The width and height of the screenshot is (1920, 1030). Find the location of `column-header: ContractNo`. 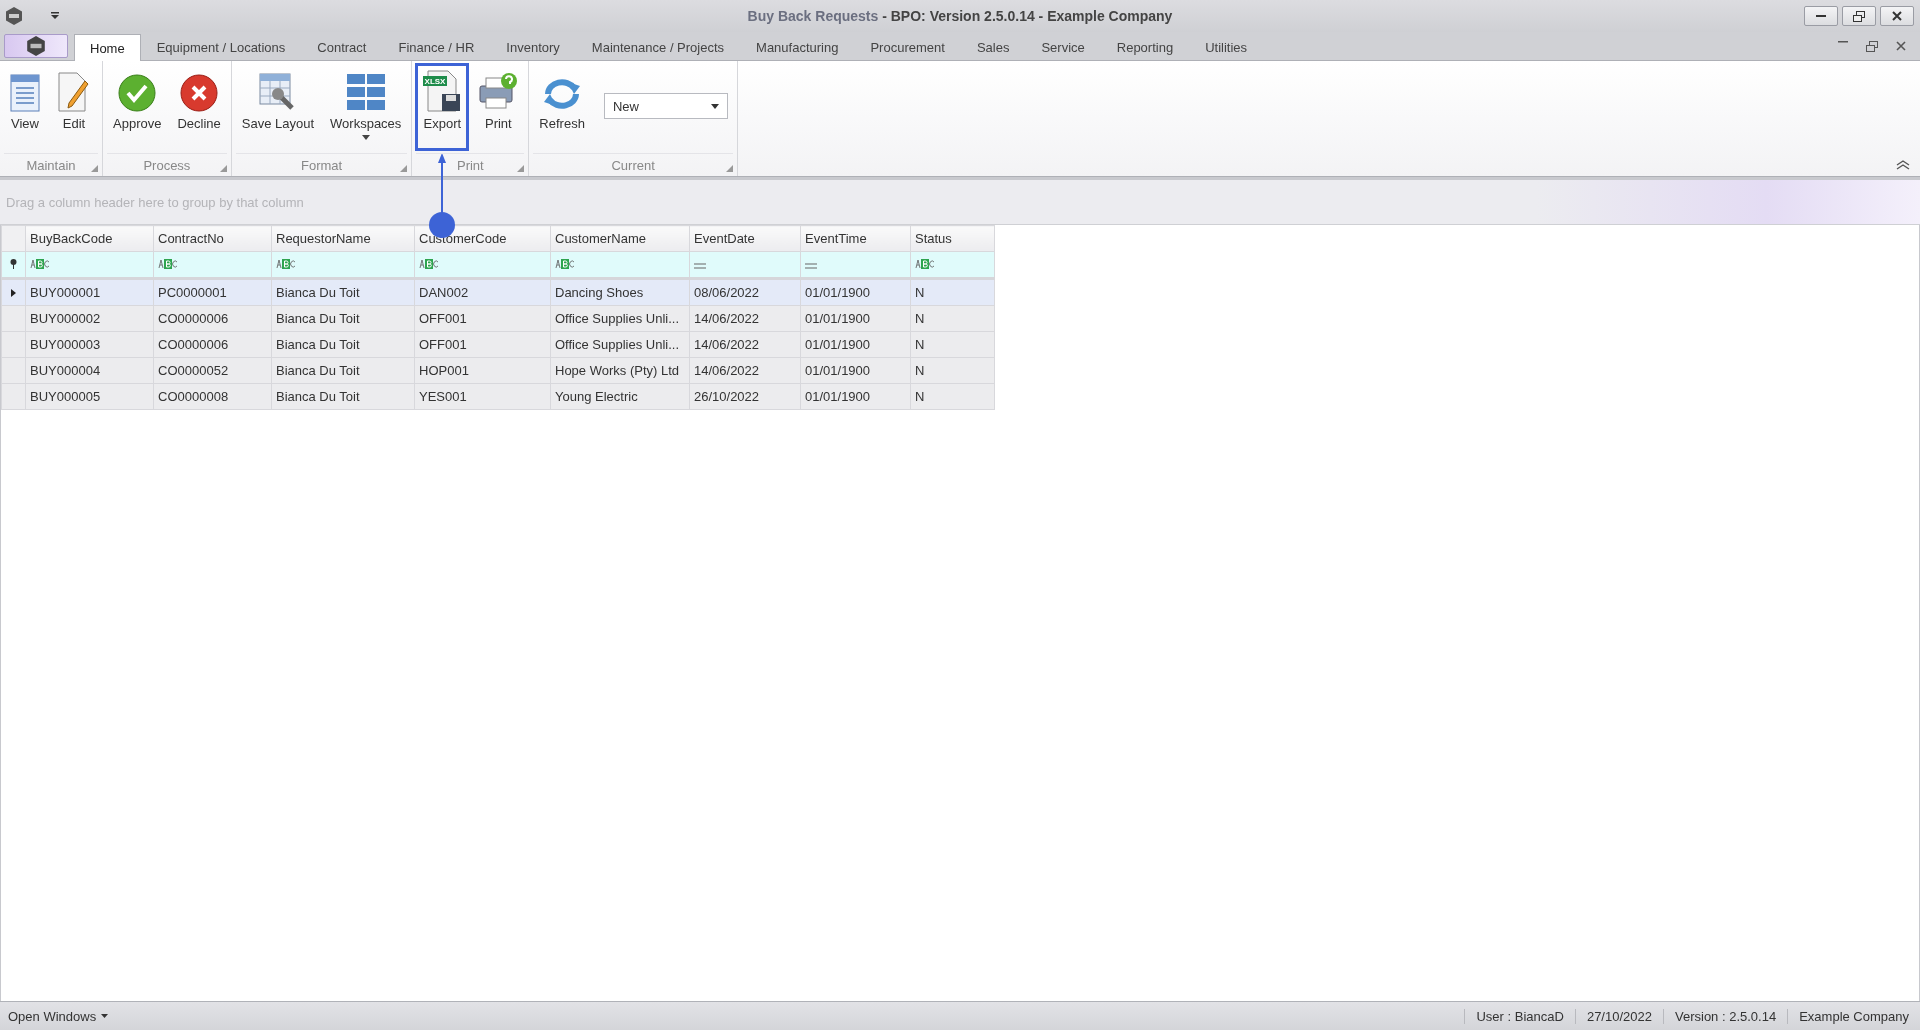

column-header: ContractNo is located at coordinates (212, 238).